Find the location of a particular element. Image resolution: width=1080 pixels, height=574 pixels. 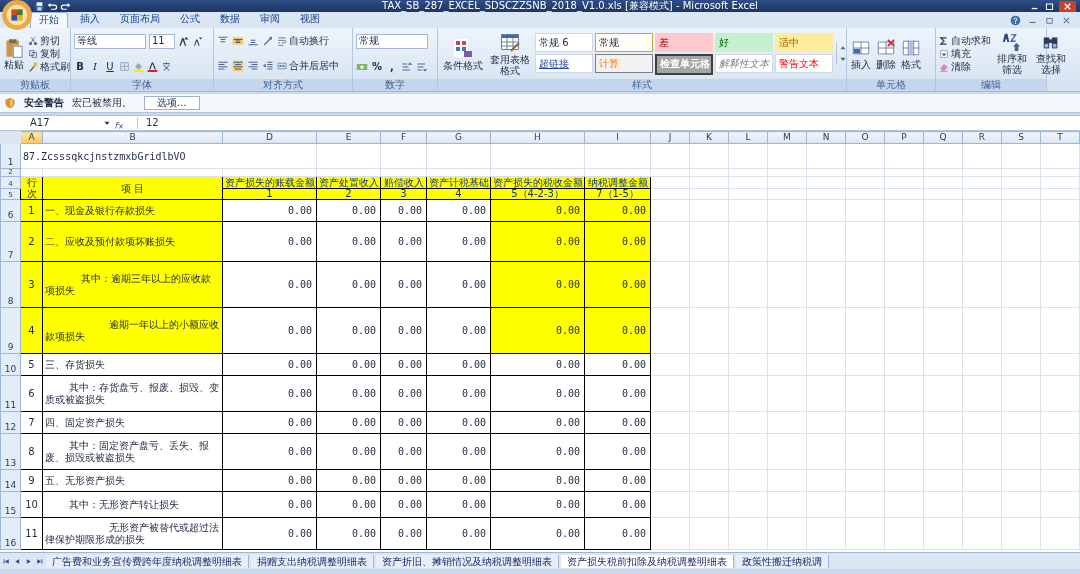

phonetic-icon is located at coordinates (166, 66).